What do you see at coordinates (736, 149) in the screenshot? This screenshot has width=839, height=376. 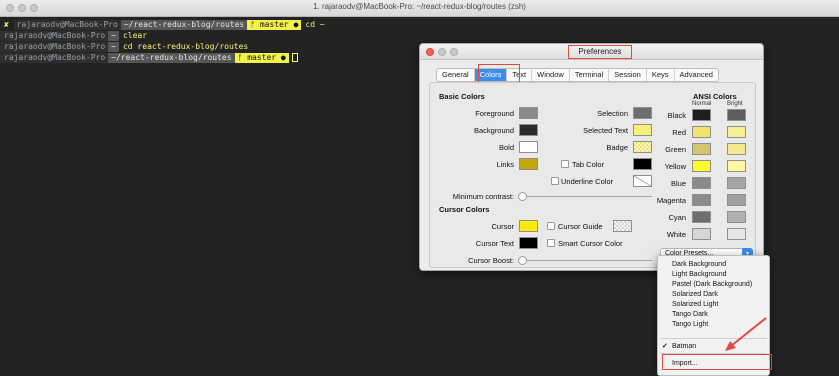 I see `ansi-green-bright-swatch` at bounding box center [736, 149].